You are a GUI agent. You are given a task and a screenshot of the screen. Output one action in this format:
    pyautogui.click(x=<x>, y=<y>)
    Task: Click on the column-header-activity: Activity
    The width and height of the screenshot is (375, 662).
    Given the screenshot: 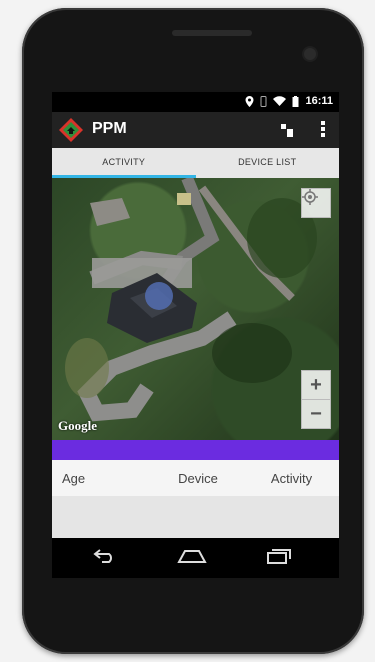 What is the action you would take?
    pyautogui.click(x=291, y=478)
    